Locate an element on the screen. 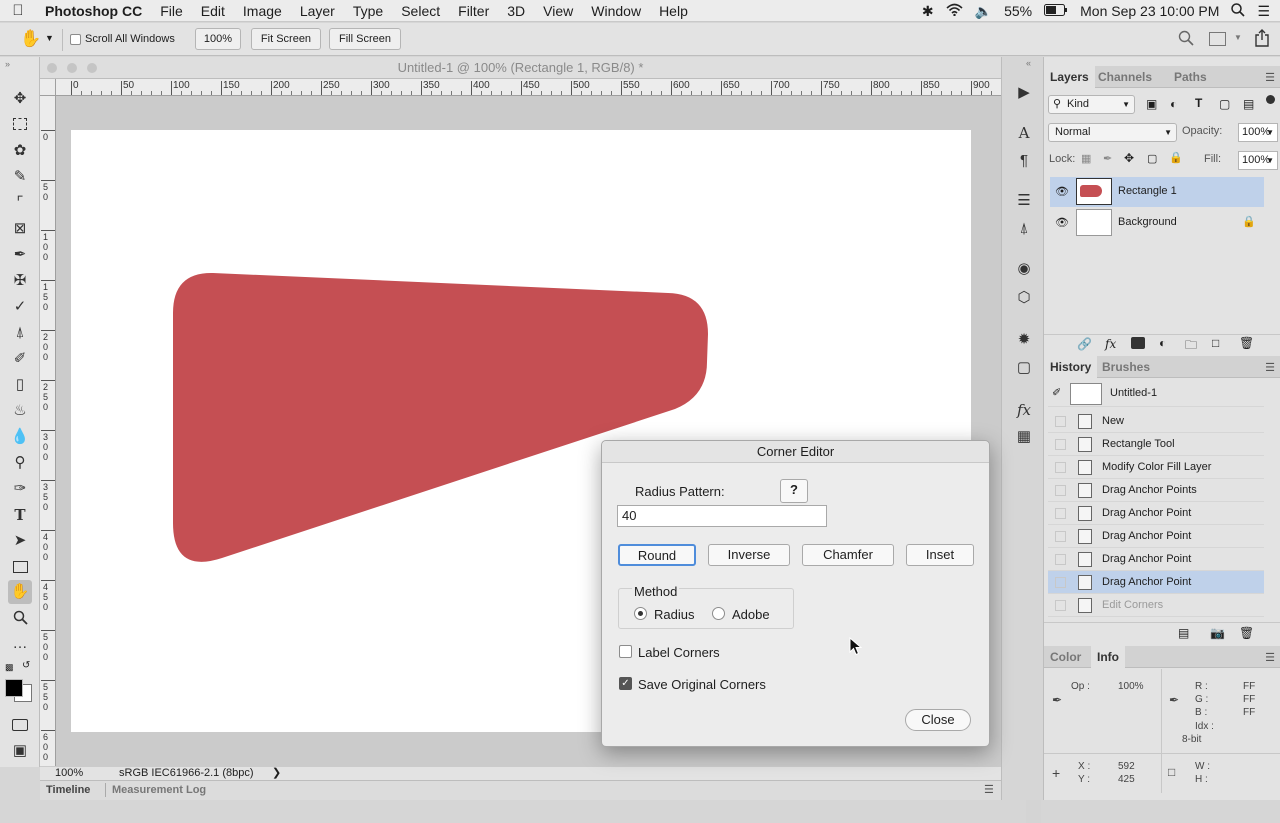  history-snapshot: ✐ Untitled-1 is located at coordinates (1156, 394).